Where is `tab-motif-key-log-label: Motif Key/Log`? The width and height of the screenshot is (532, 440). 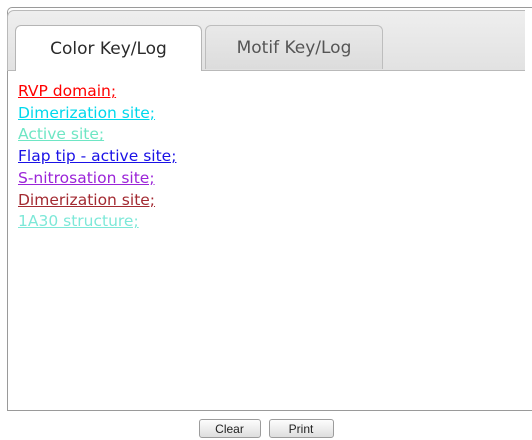
tab-motif-key-log-label: Motif Key/Log is located at coordinates (294, 47).